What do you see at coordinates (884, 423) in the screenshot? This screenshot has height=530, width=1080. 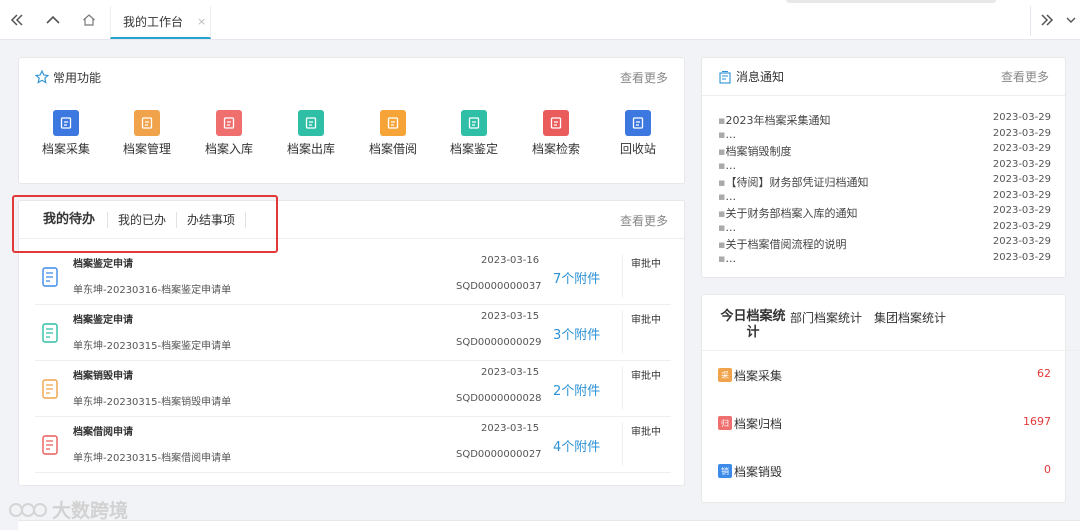 I see `stat-row: 归档案归档 1697` at bounding box center [884, 423].